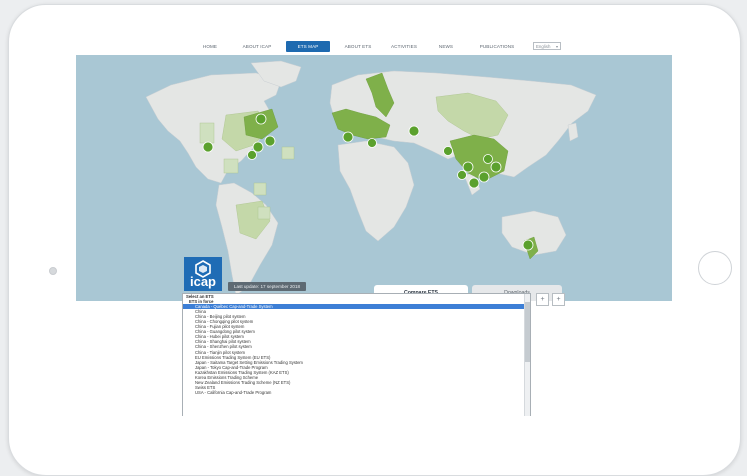 This screenshot has width=747, height=476. What do you see at coordinates (356, 392) in the screenshot?
I see `list-item: USA - California Cap-and-Trade Program` at bounding box center [356, 392].